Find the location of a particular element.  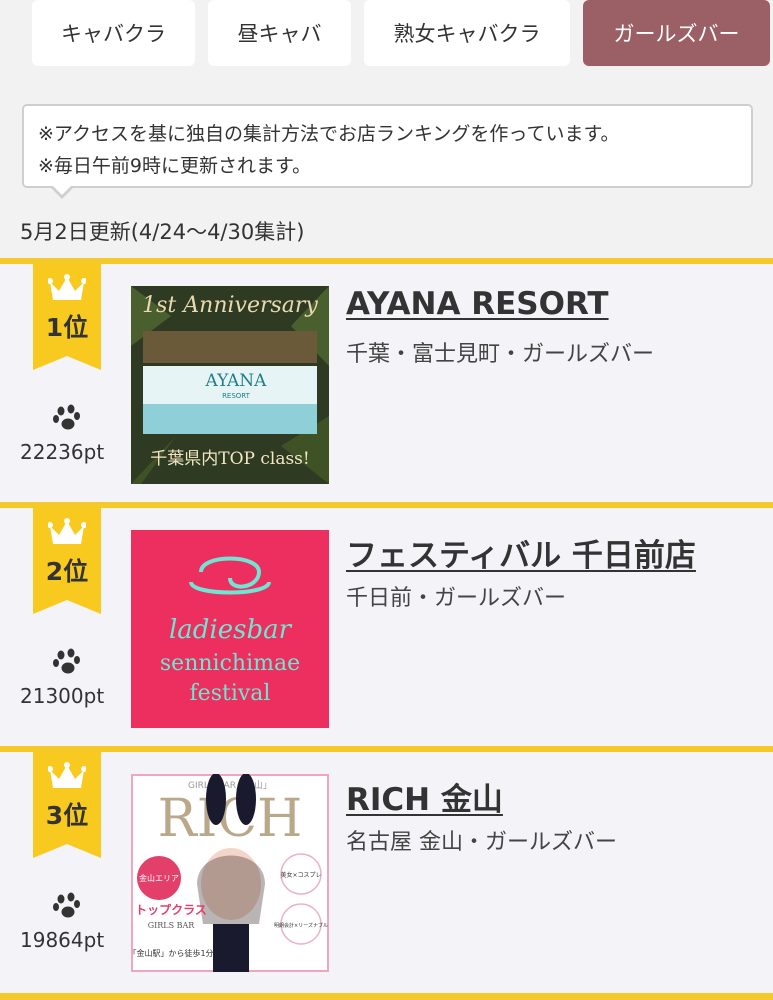

tab-girls-bar: ガールズバー is located at coordinates (676, 33).